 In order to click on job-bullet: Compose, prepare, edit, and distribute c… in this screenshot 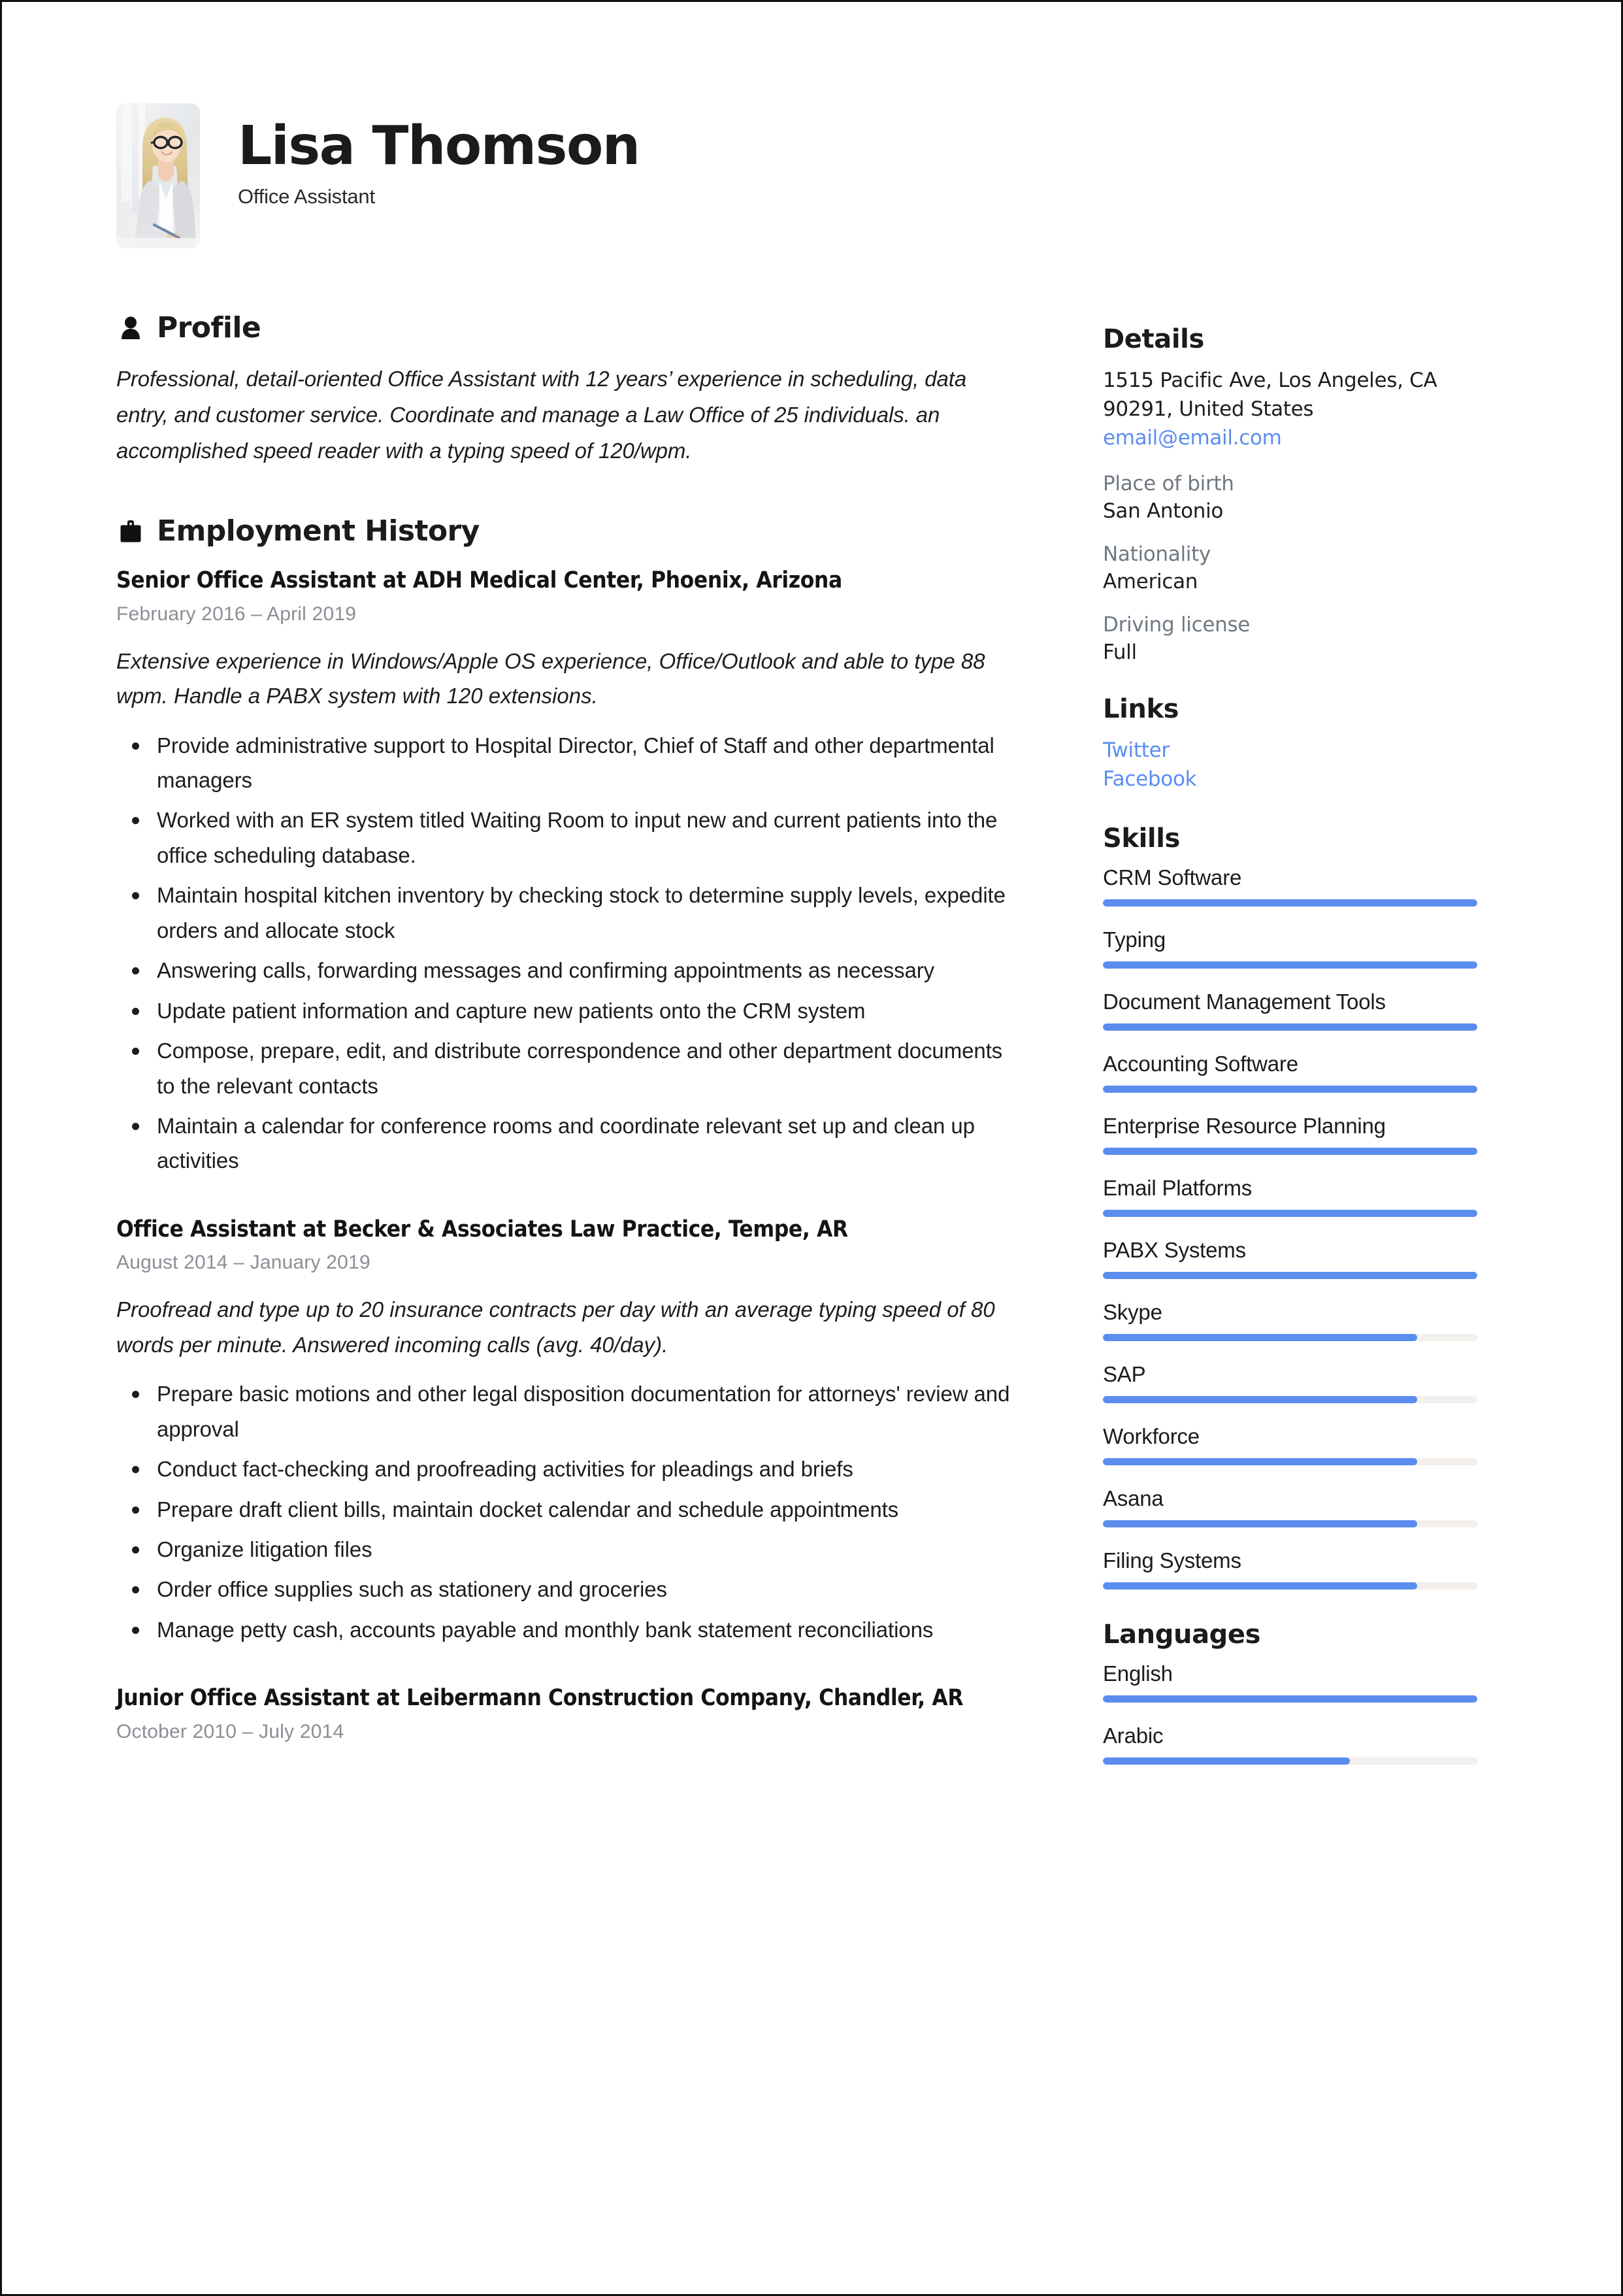, I will do `click(575, 1068)`.